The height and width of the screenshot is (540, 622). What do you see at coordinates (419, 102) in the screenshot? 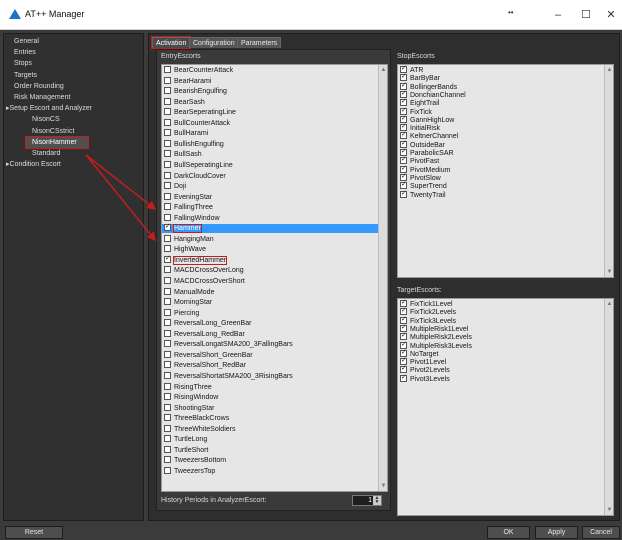
I see `list-item-eighttrail: EightTrail` at bounding box center [419, 102].